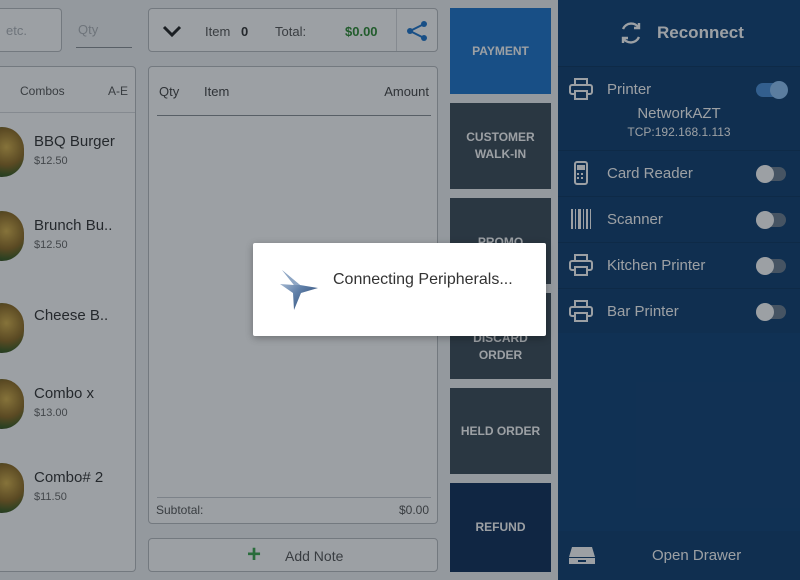 Image resolution: width=800 pixels, height=580 pixels. I want to click on star-logo-icon, so click(299, 290).